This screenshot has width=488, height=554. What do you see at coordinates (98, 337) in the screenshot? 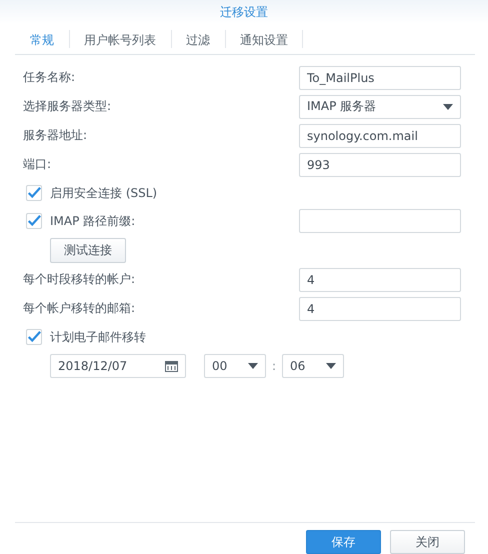
I see `checkbox-label: 计划电子邮件移转` at bounding box center [98, 337].